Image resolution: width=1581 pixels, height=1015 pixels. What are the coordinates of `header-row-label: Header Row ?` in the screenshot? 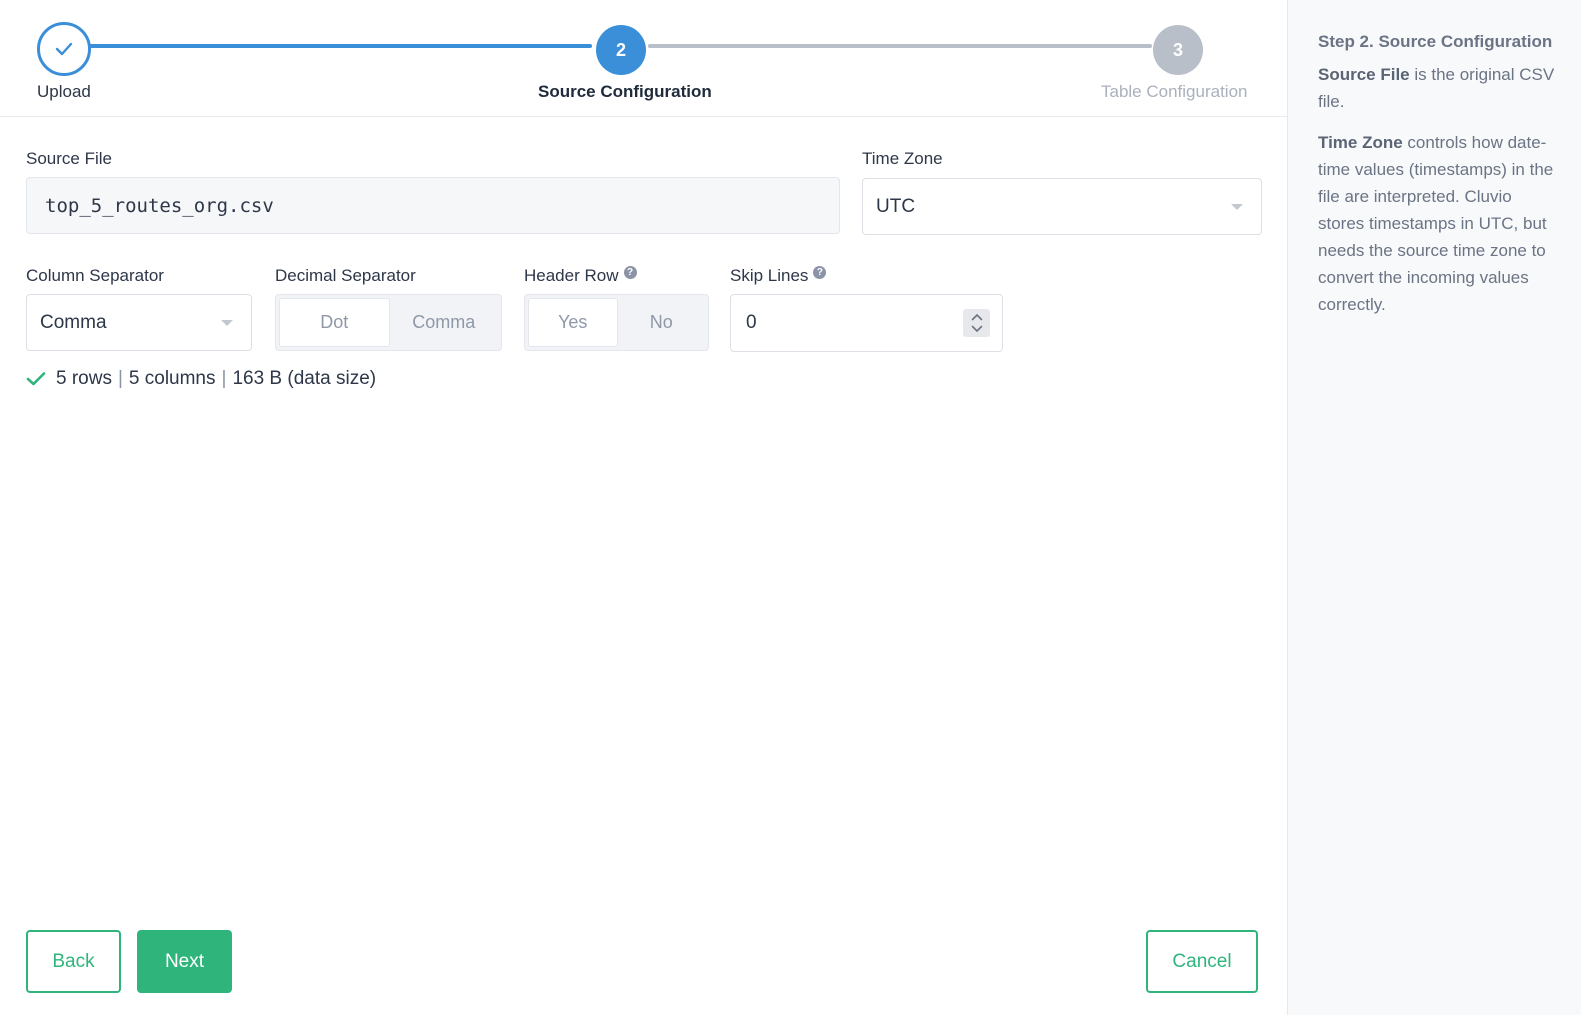 It's located at (580, 275).